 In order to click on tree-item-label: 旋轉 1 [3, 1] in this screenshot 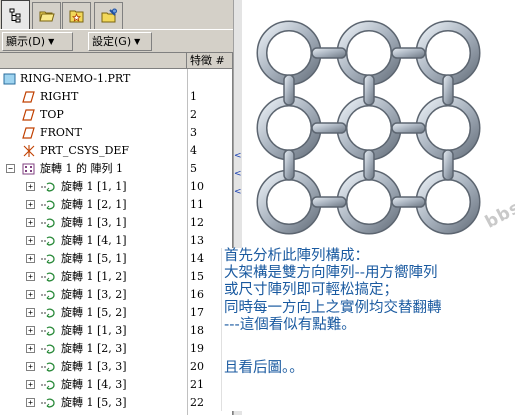, I will do `click(94, 222)`.